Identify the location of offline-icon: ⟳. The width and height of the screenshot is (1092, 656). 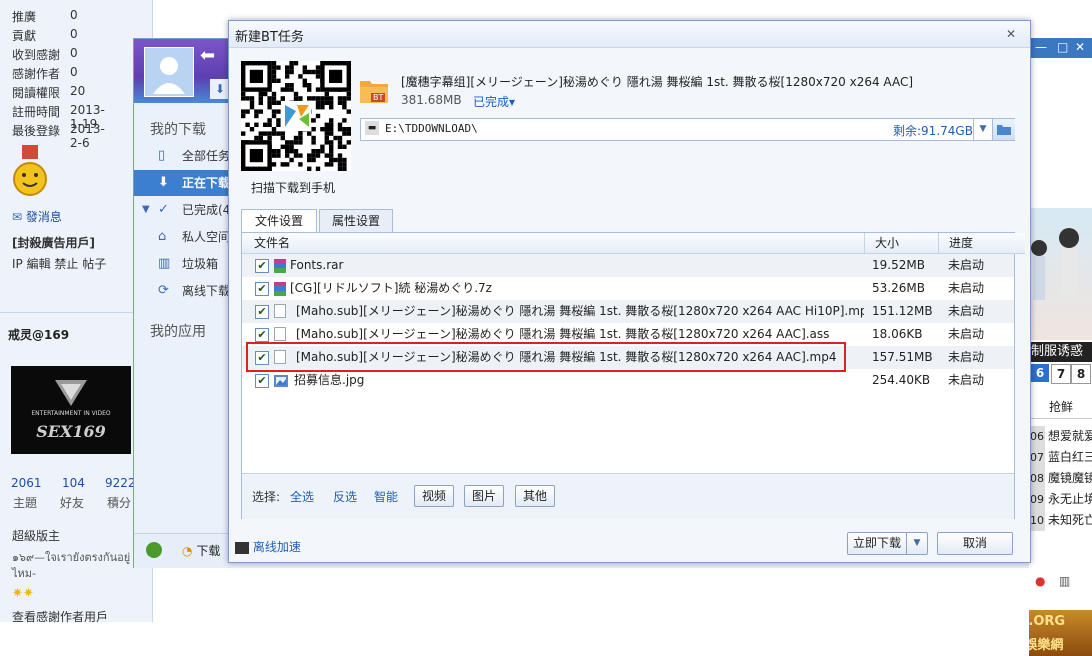
(163, 290).